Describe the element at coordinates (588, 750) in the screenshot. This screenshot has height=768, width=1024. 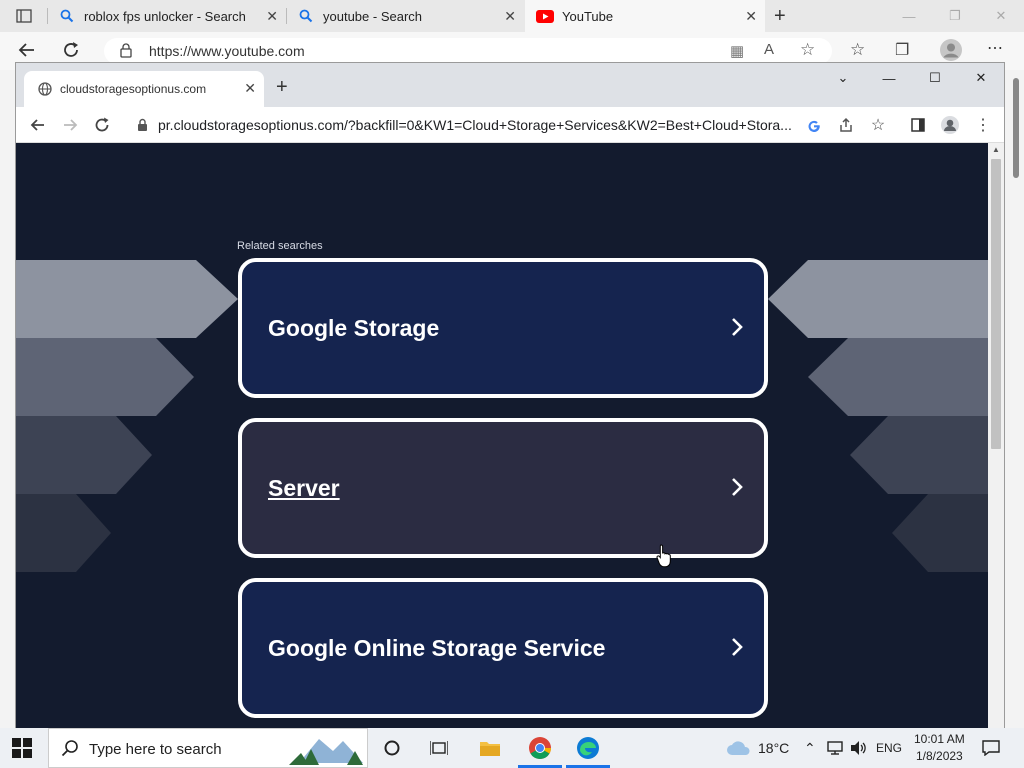
I see `edge-icon` at that location.